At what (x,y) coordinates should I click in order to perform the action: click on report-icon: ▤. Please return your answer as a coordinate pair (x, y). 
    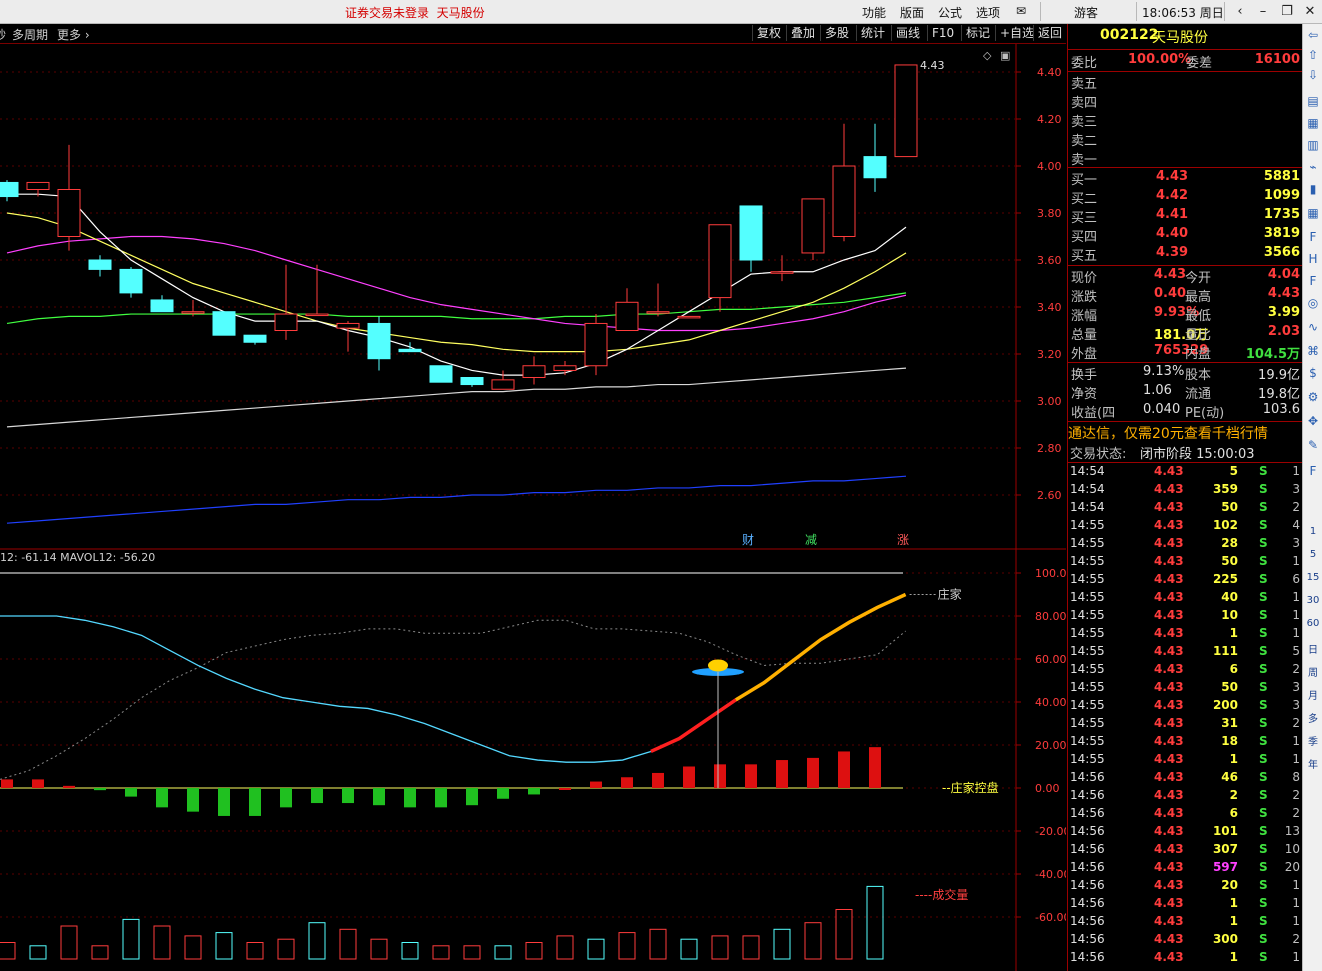
    Looking at the image, I should click on (1313, 101).